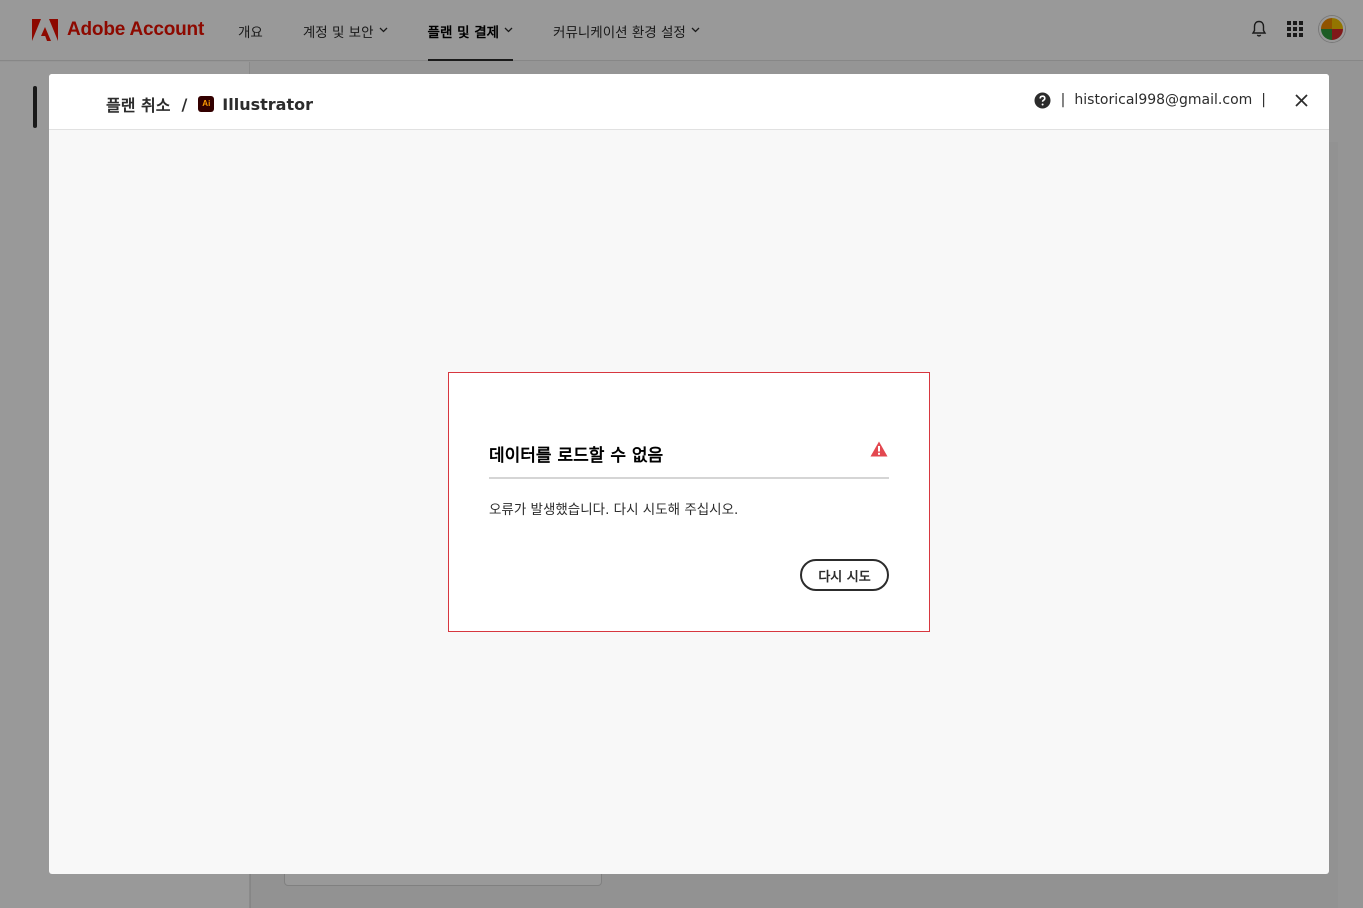 The image size is (1363, 908). What do you see at coordinates (689, 478) in the screenshot?
I see `error-divider` at bounding box center [689, 478].